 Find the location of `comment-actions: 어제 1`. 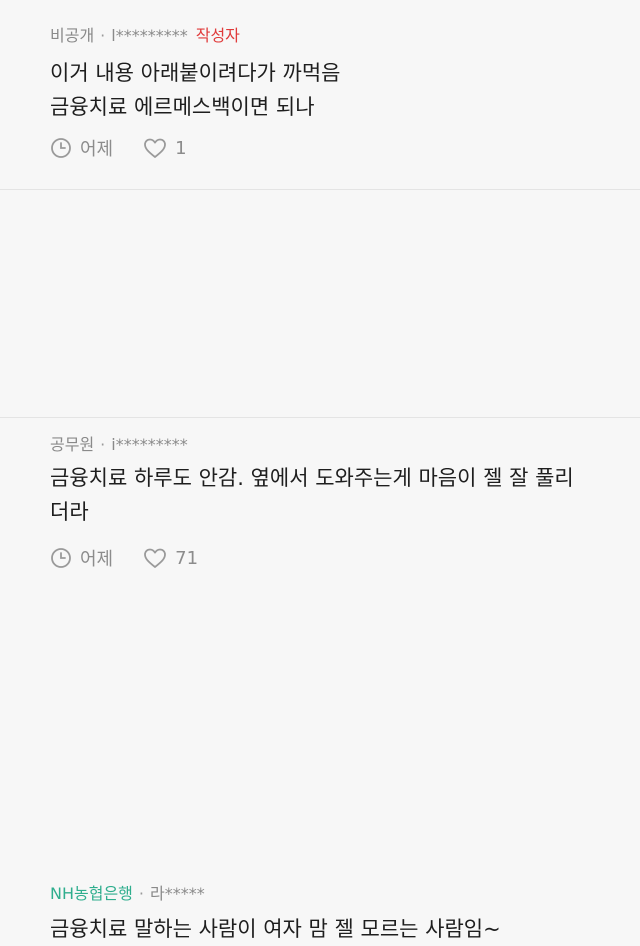

comment-actions: 어제 1 is located at coordinates (118, 148).